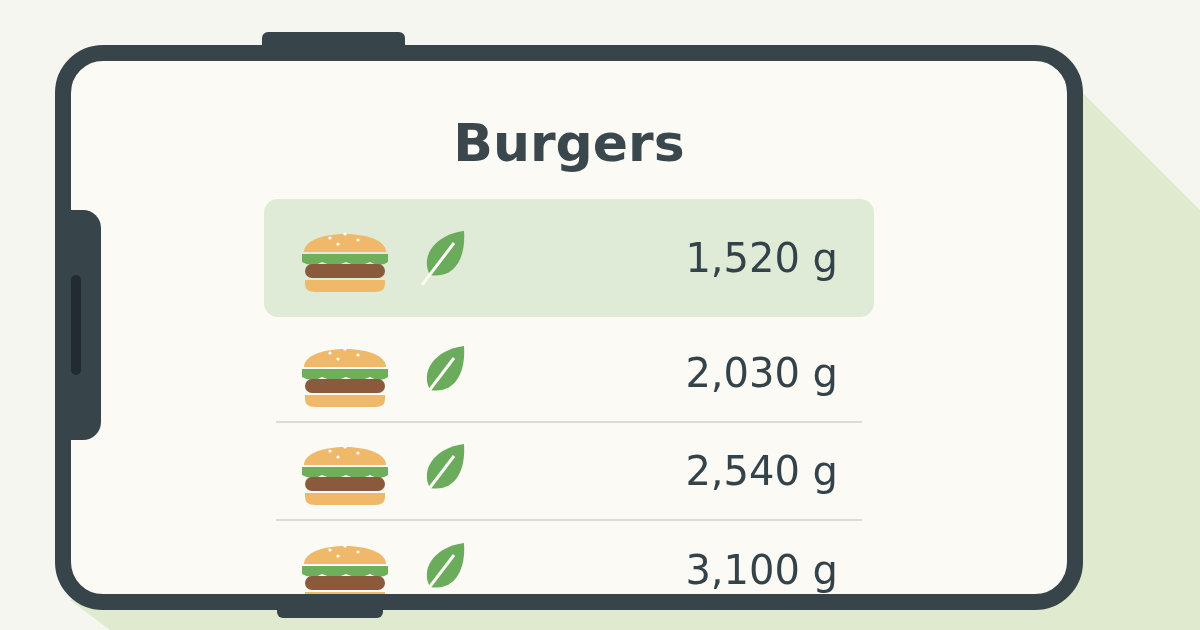 Image resolution: width=1200 pixels, height=630 pixels. Describe the element at coordinates (761, 258) in the screenshot. I see `weight-text: 1,520 g` at that location.